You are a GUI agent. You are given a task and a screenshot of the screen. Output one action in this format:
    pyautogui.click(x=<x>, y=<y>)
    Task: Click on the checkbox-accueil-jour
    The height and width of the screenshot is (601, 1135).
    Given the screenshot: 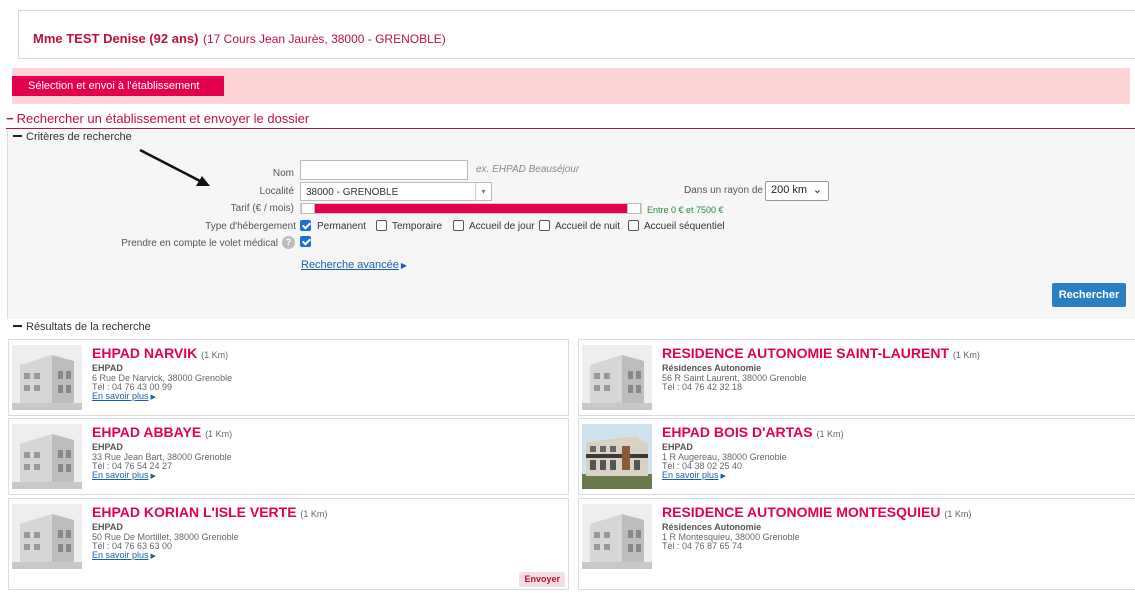 What is the action you would take?
    pyautogui.click(x=458, y=225)
    